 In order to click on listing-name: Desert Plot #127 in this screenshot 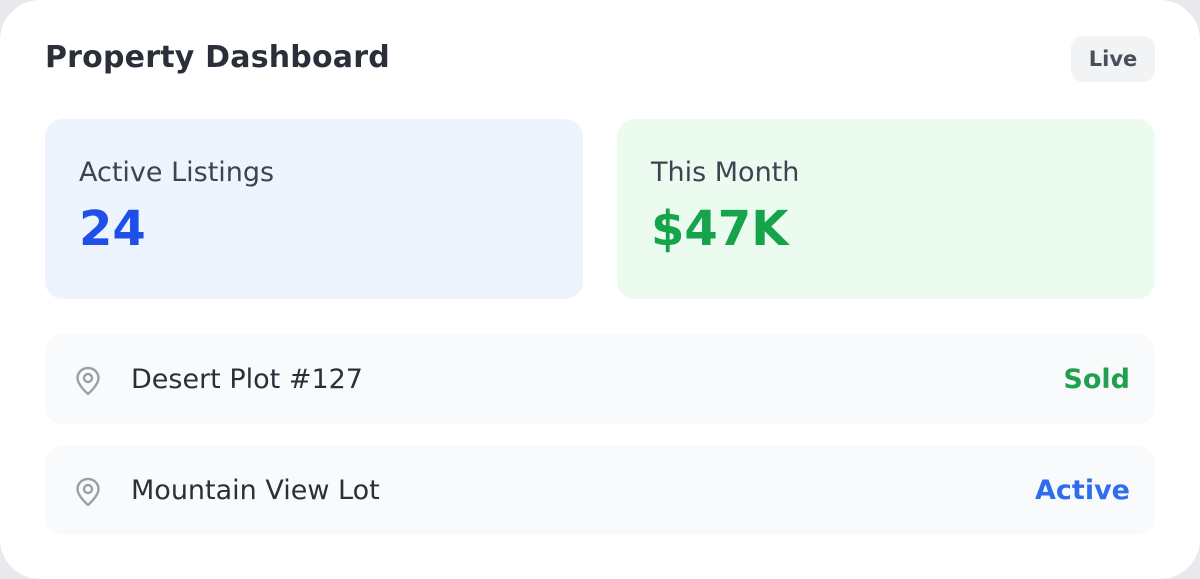, I will do `click(247, 379)`.